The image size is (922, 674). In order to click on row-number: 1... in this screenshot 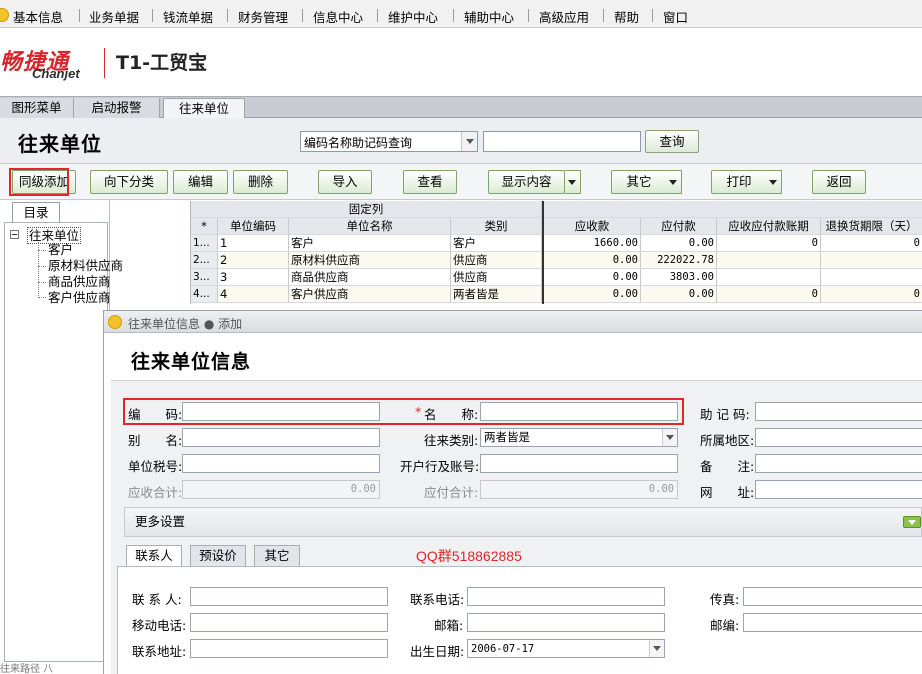, I will do `click(204, 243)`.